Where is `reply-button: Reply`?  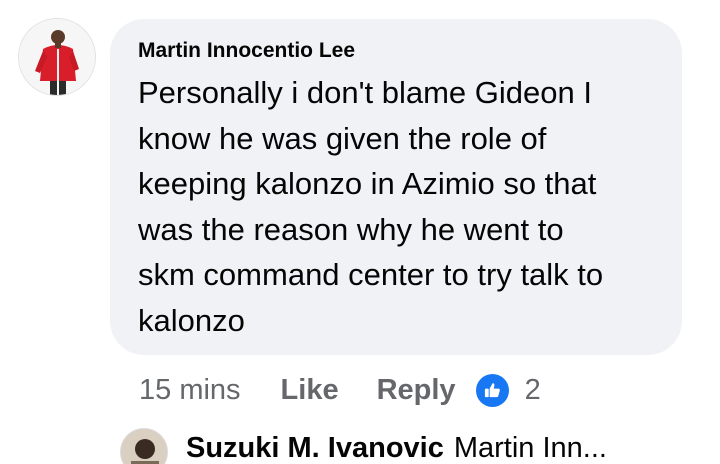
reply-button: Reply is located at coordinates (416, 390).